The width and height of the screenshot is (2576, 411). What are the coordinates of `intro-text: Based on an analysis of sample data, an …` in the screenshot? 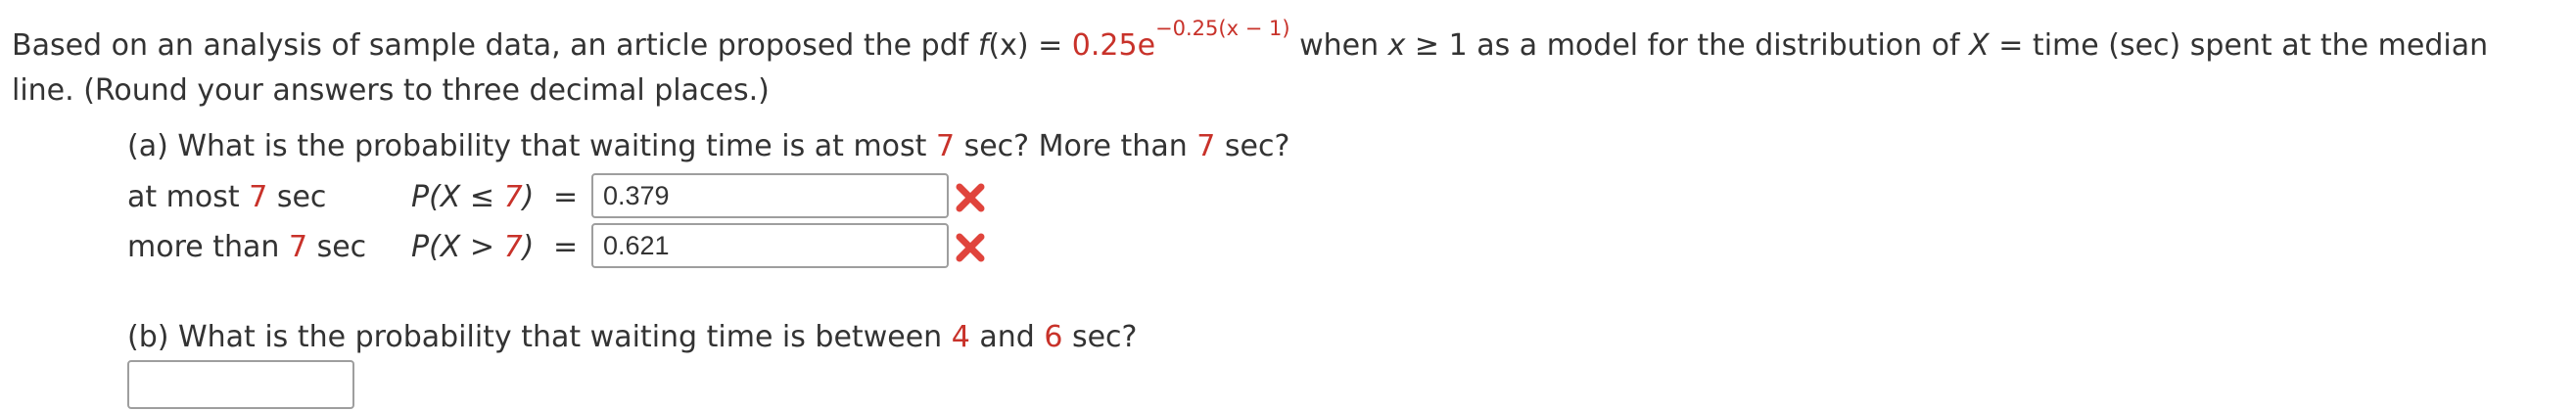 It's located at (495, 45).